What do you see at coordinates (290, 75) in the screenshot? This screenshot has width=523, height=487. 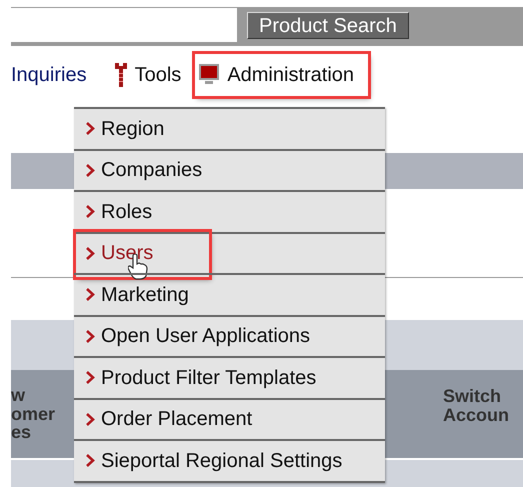 I see `nav-link: Administration` at bounding box center [290, 75].